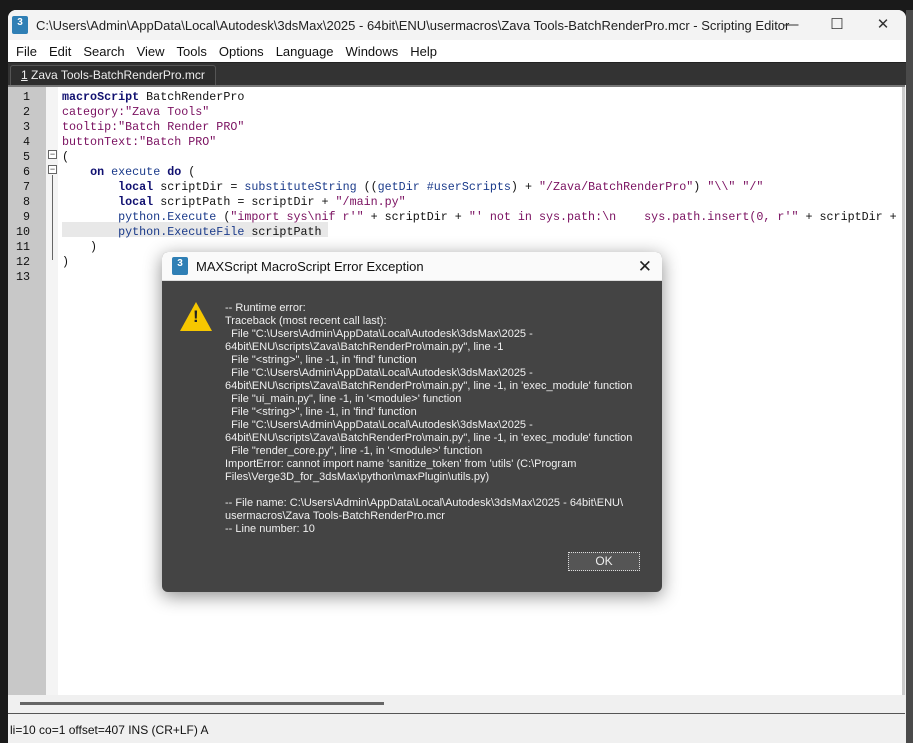 The width and height of the screenshot is (913, 743). What do you see at coordinates (196, 316) in the screenshot?
I see `warning-icon: !` at bounding box center [196, 316].